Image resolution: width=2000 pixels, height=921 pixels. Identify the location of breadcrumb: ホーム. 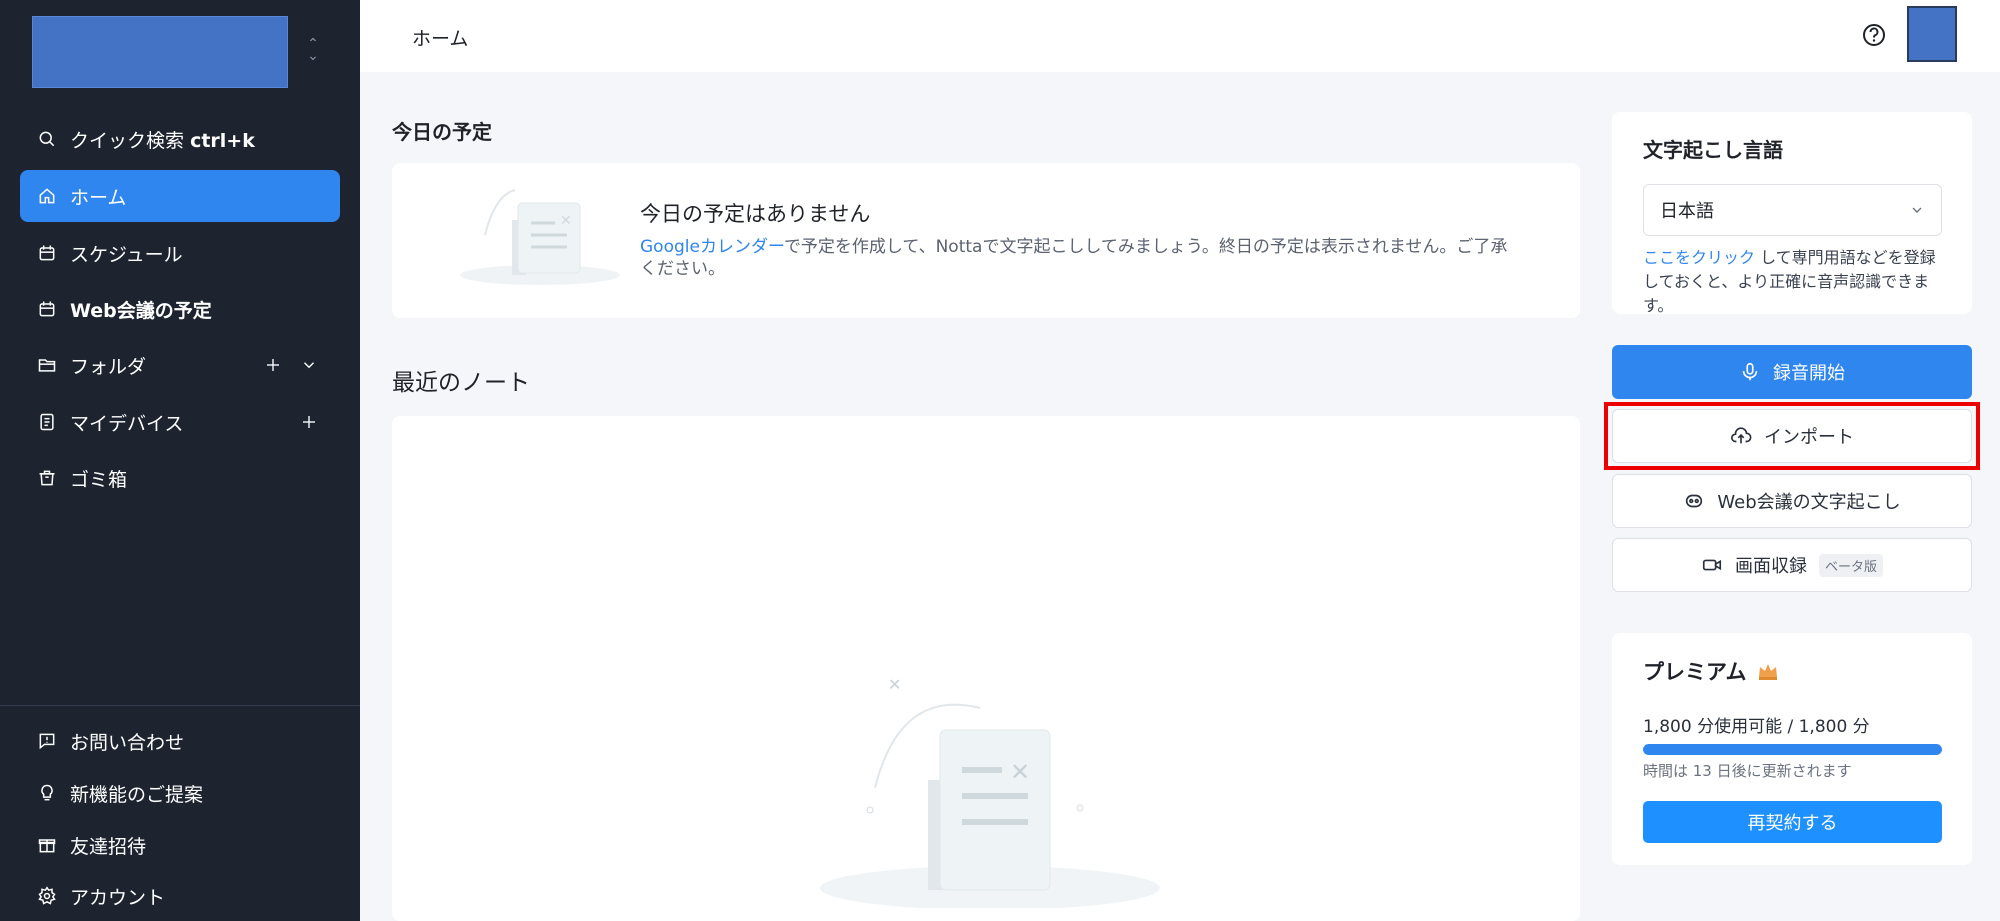
(440, 39).